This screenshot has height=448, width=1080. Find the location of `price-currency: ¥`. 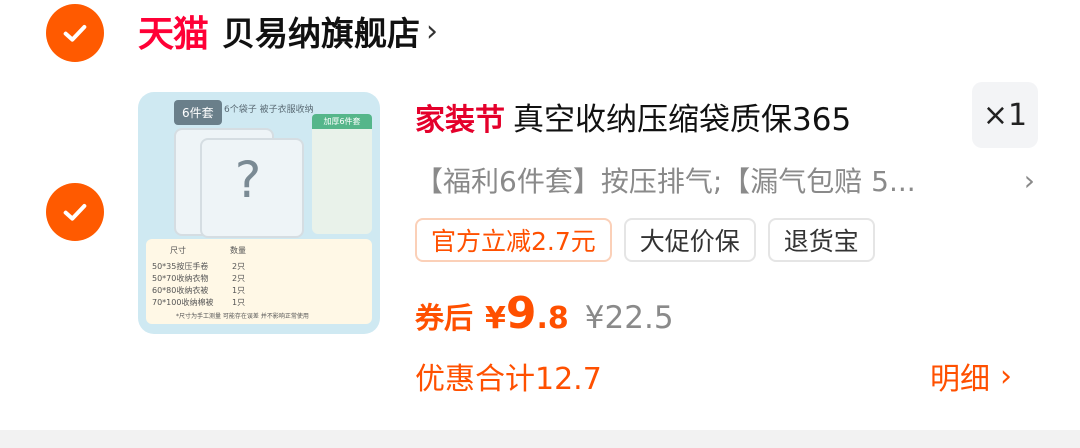

price-currency: ¥ is located at coordinates (495, 318).